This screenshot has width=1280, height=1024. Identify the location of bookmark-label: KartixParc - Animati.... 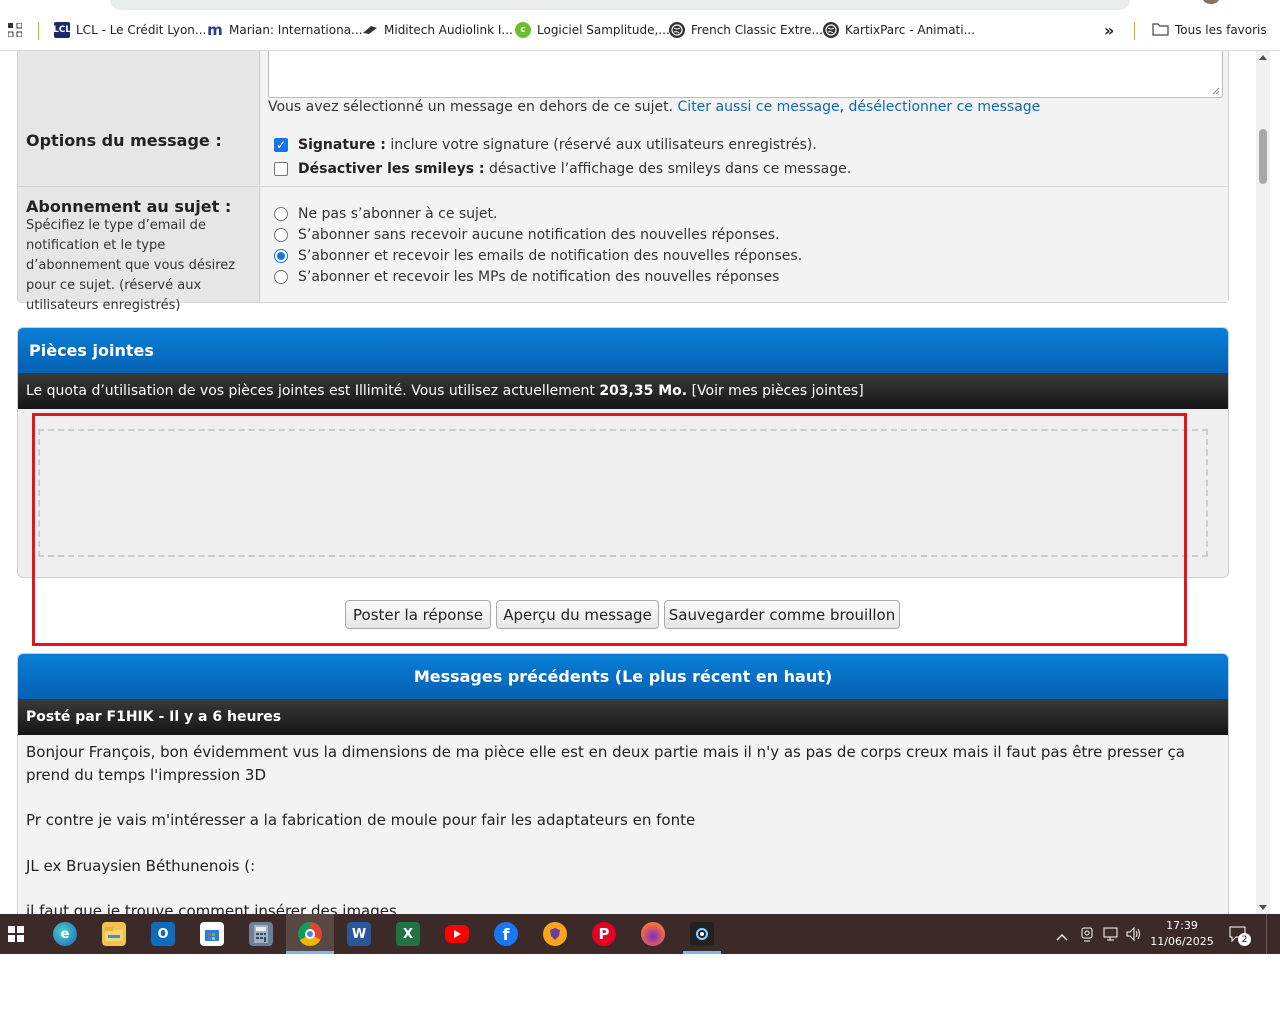
(910, 30).